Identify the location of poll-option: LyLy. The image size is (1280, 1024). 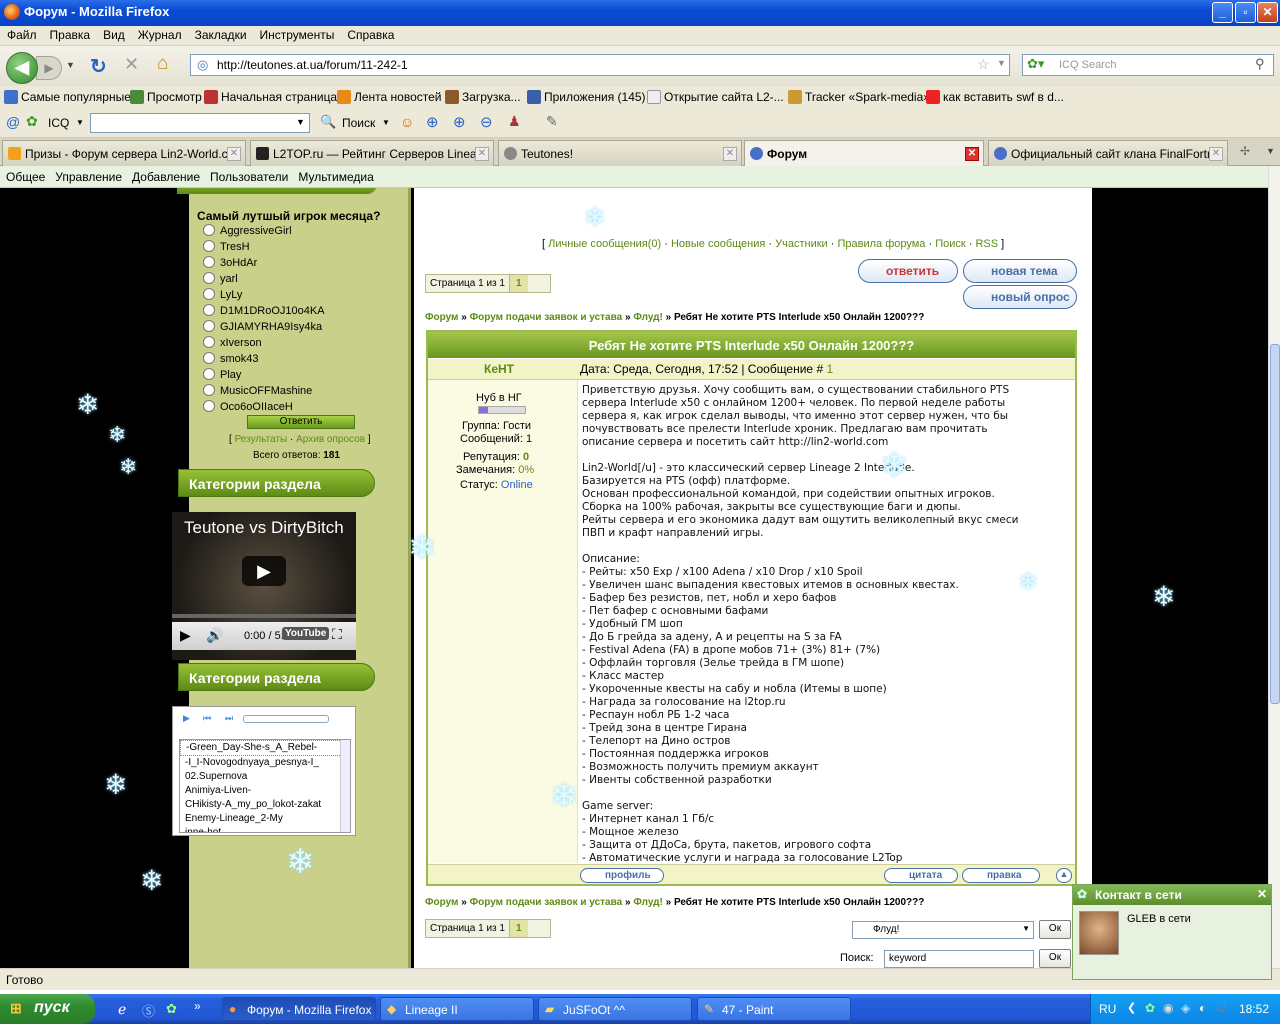
(222, 294).